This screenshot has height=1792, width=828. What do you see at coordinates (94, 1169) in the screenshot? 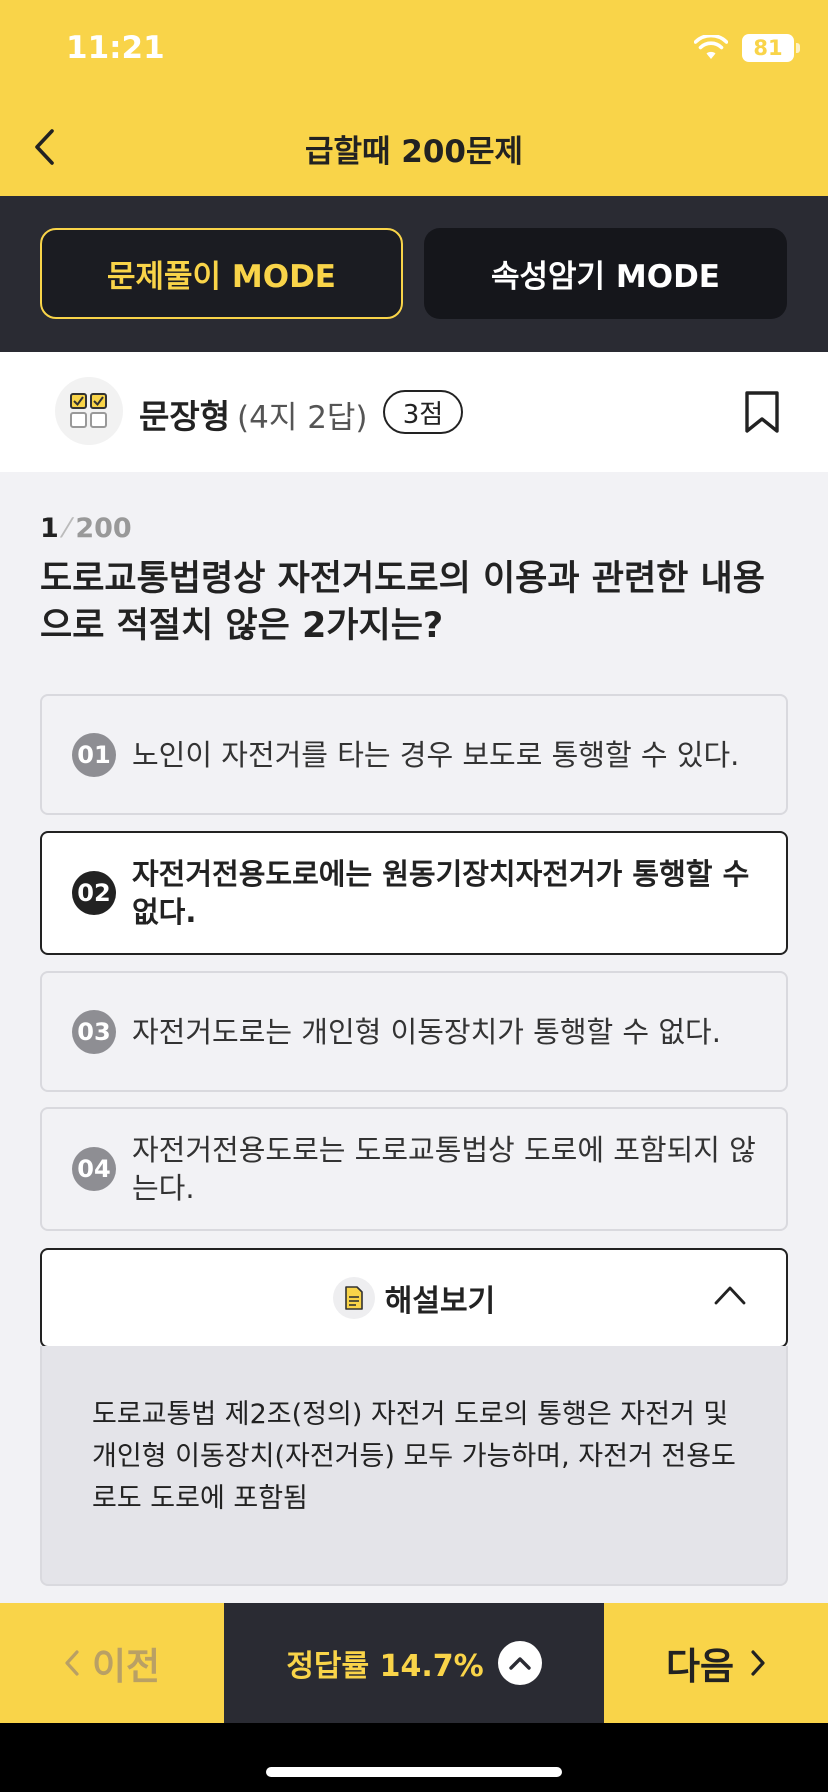
I see `option-number: 04` at bounding box center [94, 1169].